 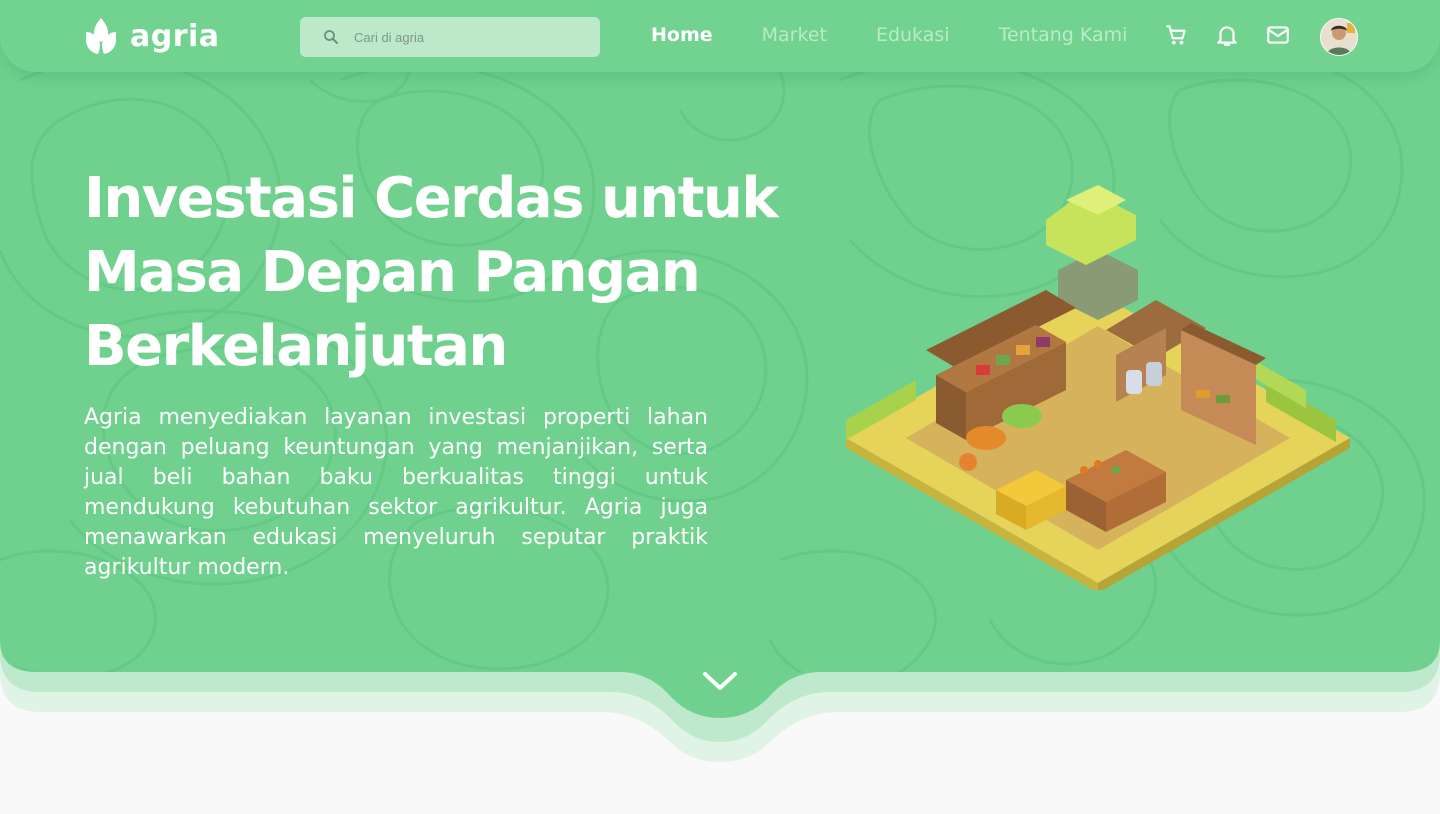 I want to click on avatar, so click(x=1339, y=37).